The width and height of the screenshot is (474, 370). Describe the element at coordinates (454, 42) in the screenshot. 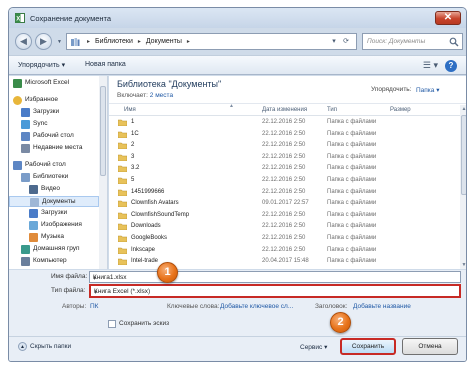

I see `search-icon` at that location.